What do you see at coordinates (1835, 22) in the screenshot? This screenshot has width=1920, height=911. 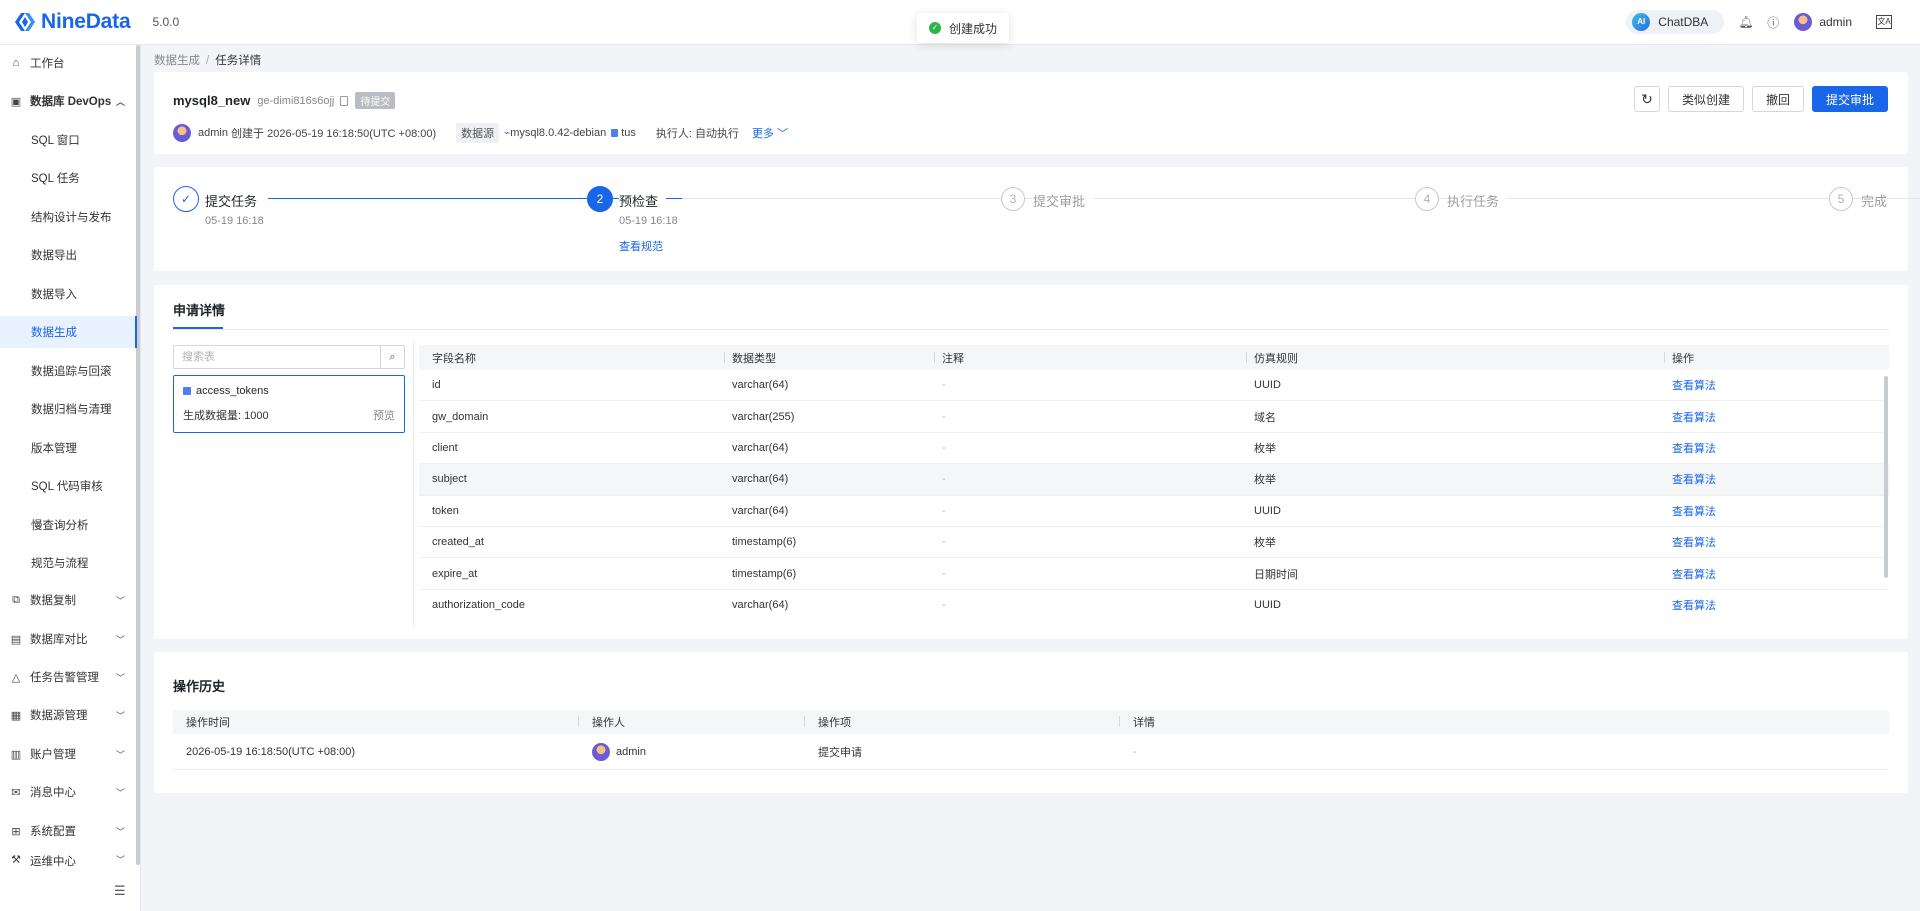 I see `user-name: admin` at bounding box center [1835, 22].